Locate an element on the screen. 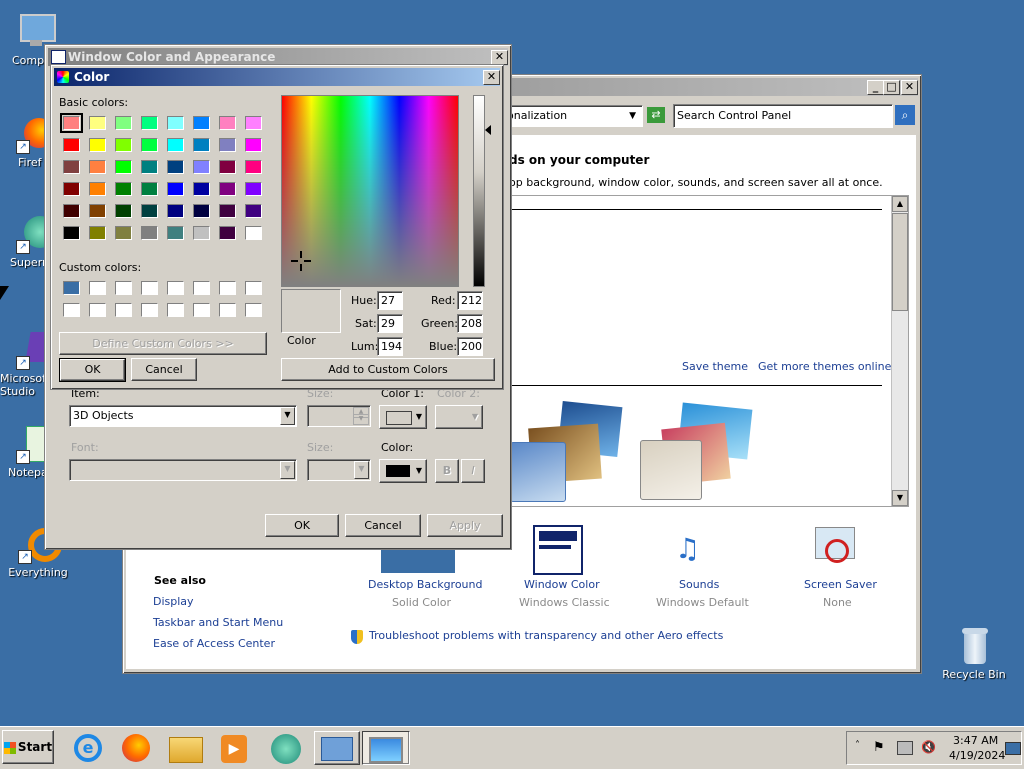  start-button: Start is located at coordinates (28, 747).